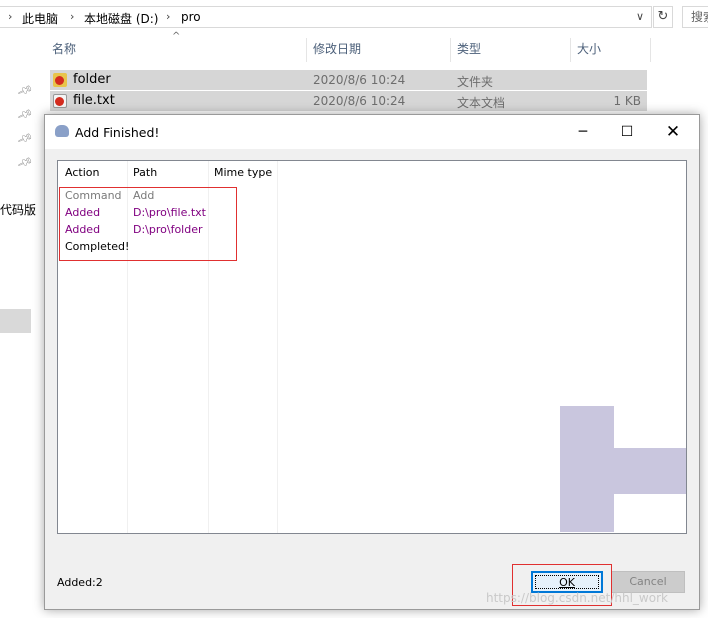  I want to click on breadcrumb-drive: 本地磁盘 (D:), so click(121, 18).